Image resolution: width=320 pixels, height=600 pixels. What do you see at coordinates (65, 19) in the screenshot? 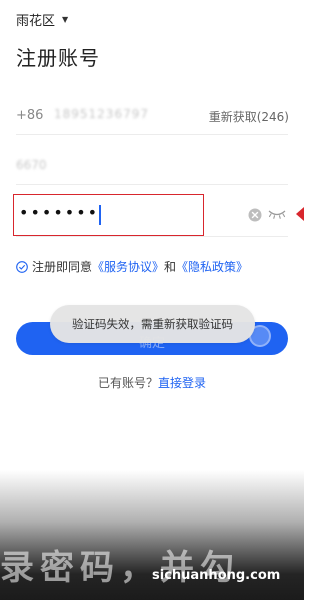
I see `chevron-down-icon: ▼` at bounding box center [65, 19].